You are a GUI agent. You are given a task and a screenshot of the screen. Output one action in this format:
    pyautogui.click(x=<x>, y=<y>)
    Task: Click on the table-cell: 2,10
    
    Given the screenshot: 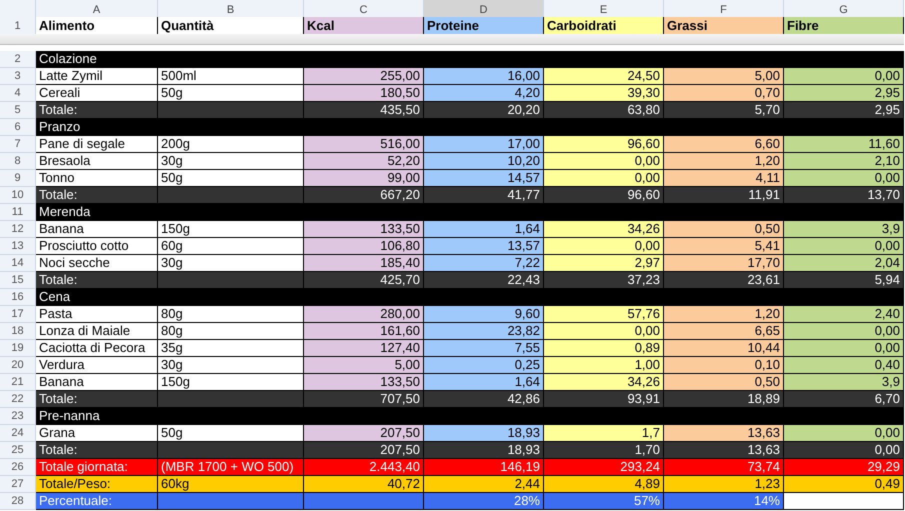 What is the action you would take?
    pyautogui.click(x=844, y=161)
    